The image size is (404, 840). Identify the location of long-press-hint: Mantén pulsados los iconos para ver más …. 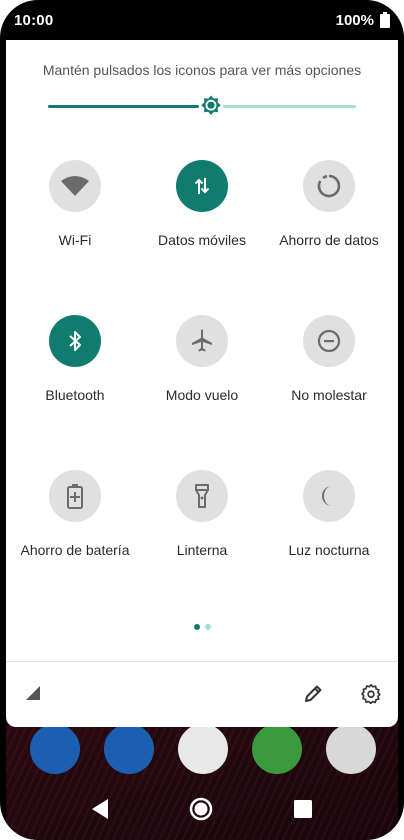
(202, 70).